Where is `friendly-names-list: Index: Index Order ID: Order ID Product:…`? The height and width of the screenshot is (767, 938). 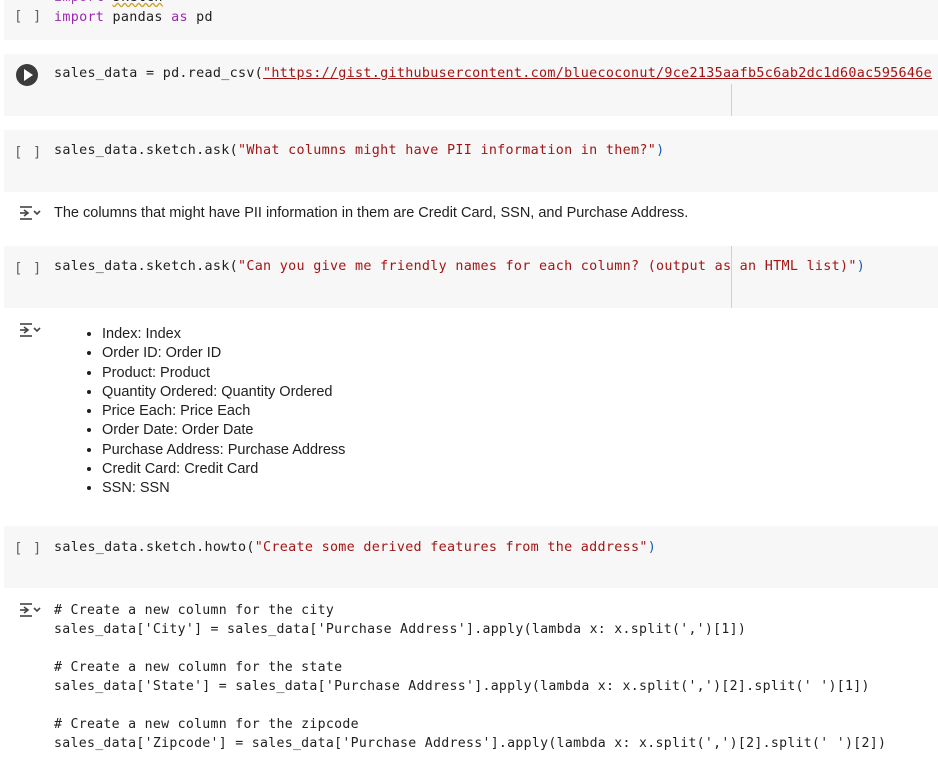
friendly-names-list: Index: Index Order ID: Order ID Product:… is located at coordinates (213, 412).